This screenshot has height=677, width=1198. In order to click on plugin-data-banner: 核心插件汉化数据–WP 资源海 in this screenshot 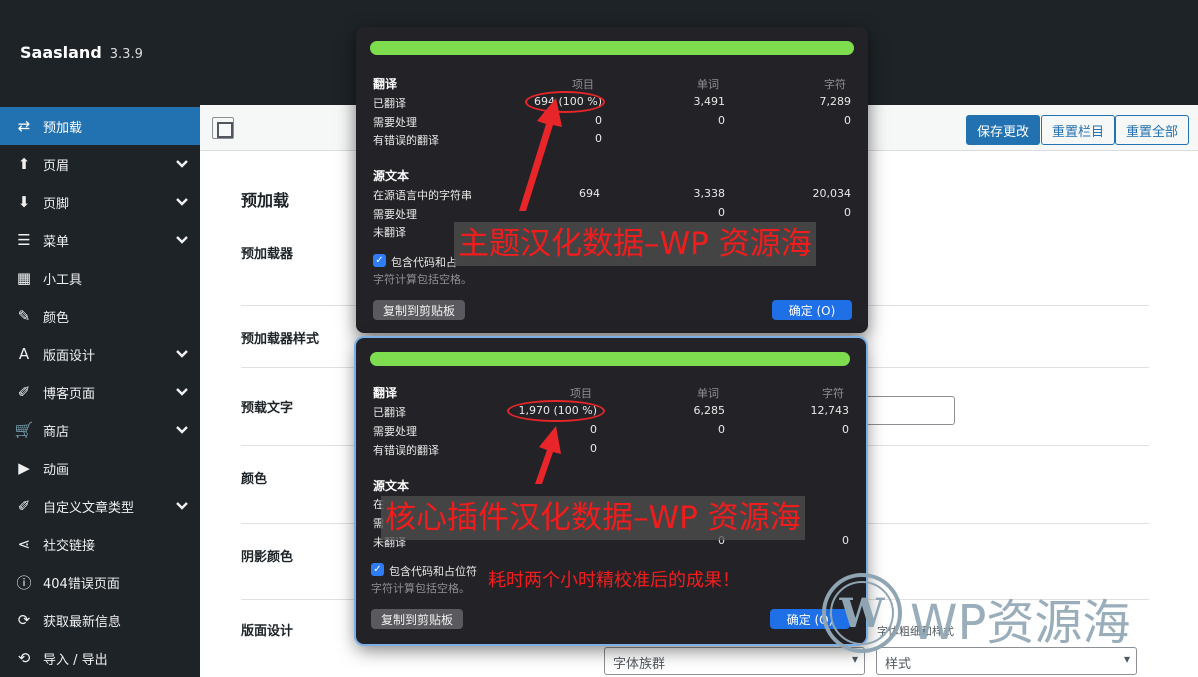, I will do `click(593, 518)`.